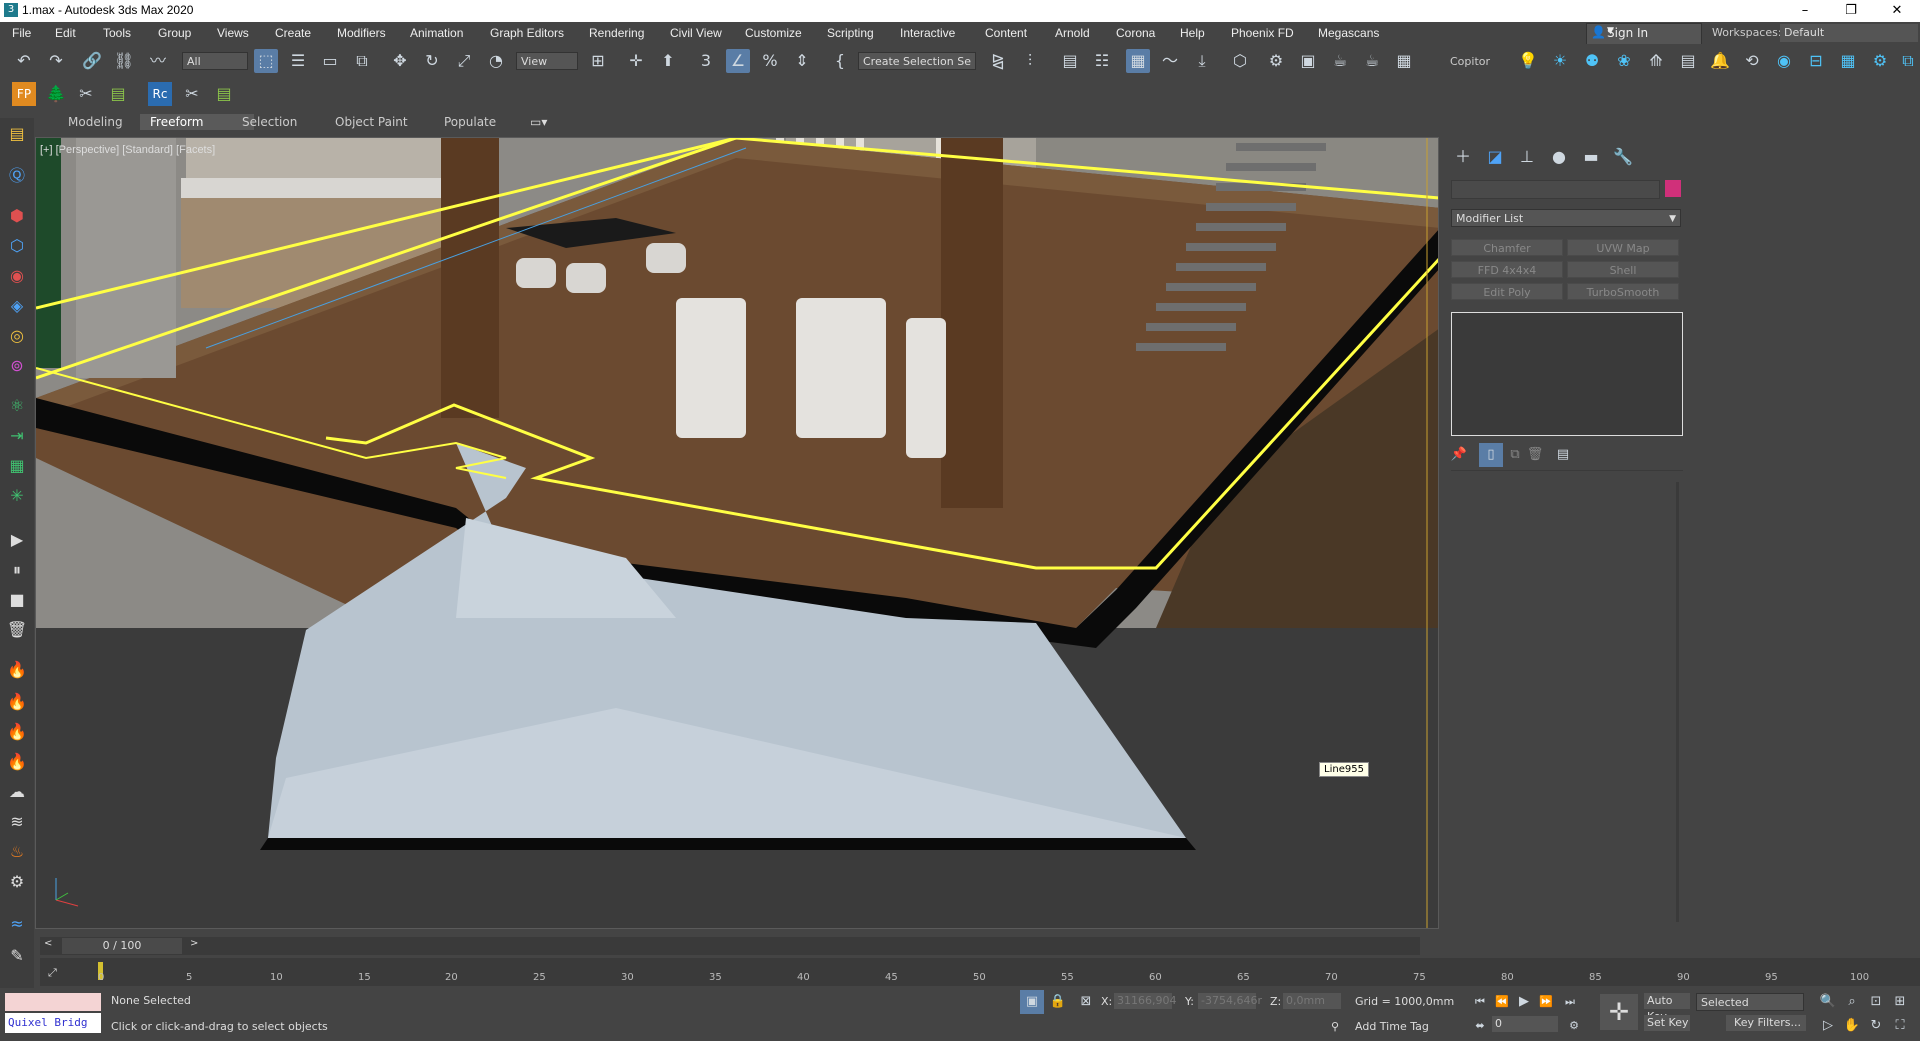 This screenshot has width=1920, height=1041. What do you see at coordinates (496, 61) in the screenshot?
I see `placement-icon: ◔` at bounding box center [496, 61].